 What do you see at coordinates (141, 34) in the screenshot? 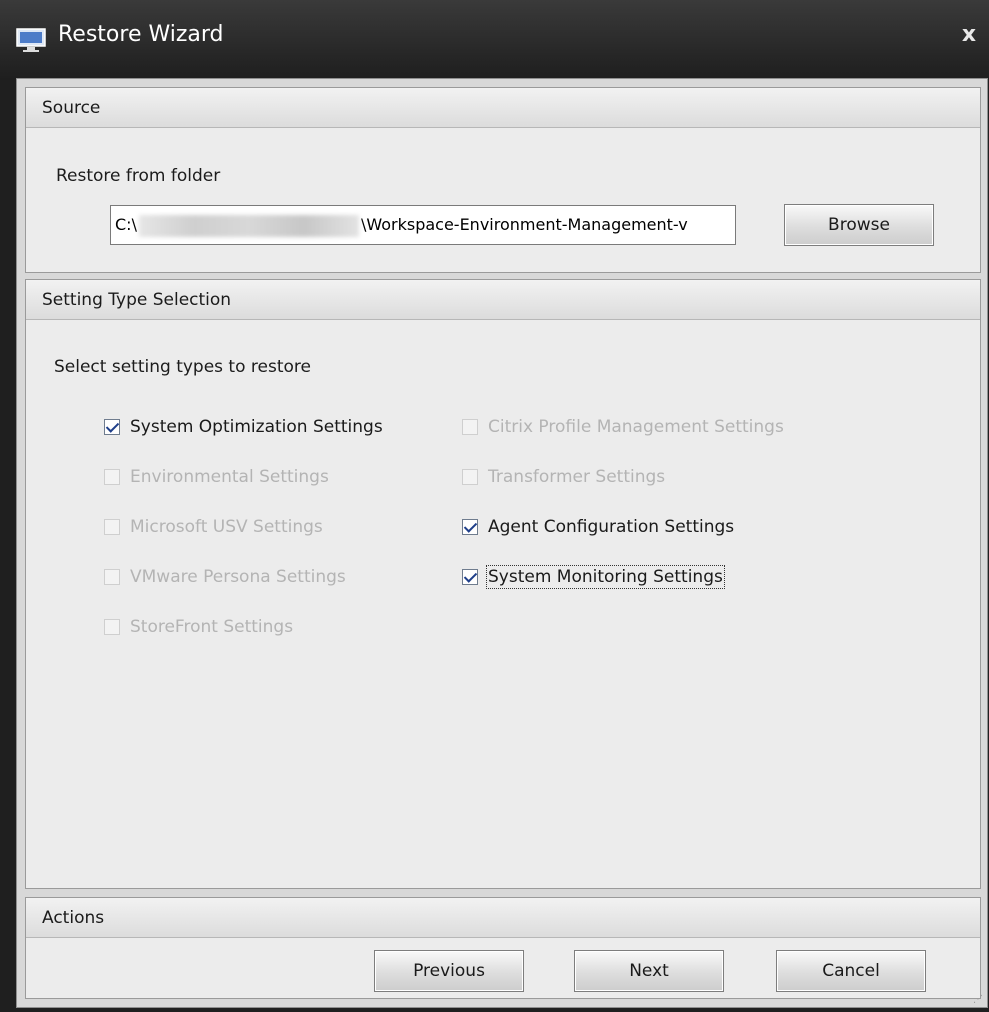
I see `window-title: Restore Wizard` at bounding box center [141, 34].